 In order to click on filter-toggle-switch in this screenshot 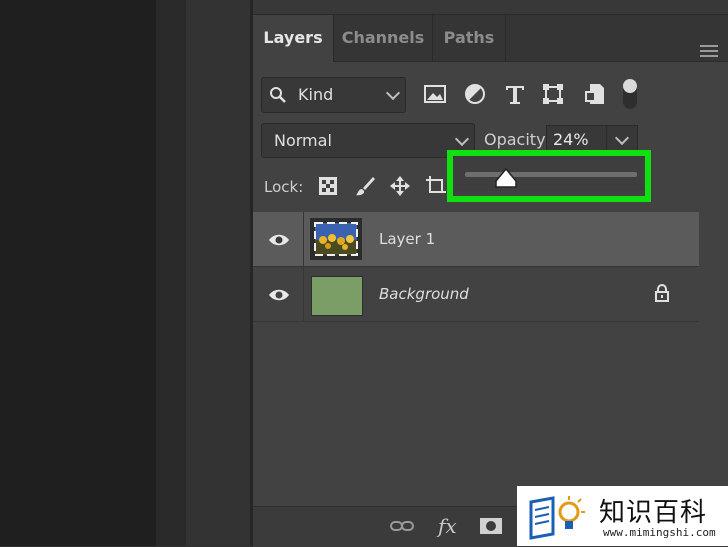, I will do `click(630, 94)`.